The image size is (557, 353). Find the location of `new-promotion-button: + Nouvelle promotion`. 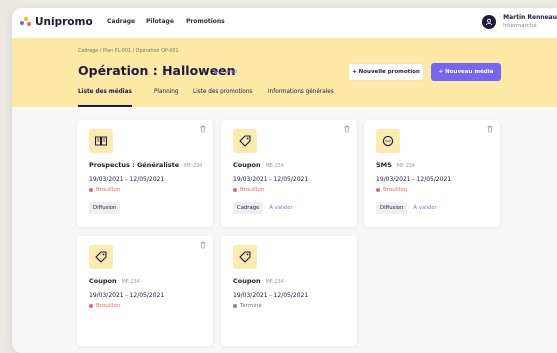

new-promotion-button: + Nouvelle promotion is located at coordinates (386, 72).